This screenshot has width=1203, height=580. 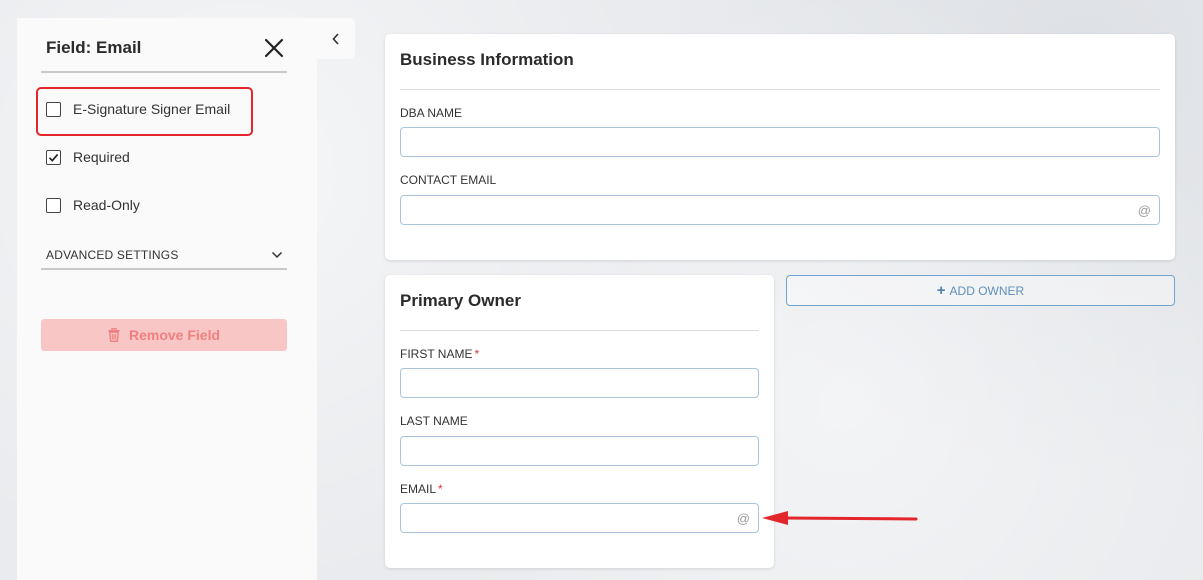 I want to click on required-checkbox, so click(x=53, y=157).